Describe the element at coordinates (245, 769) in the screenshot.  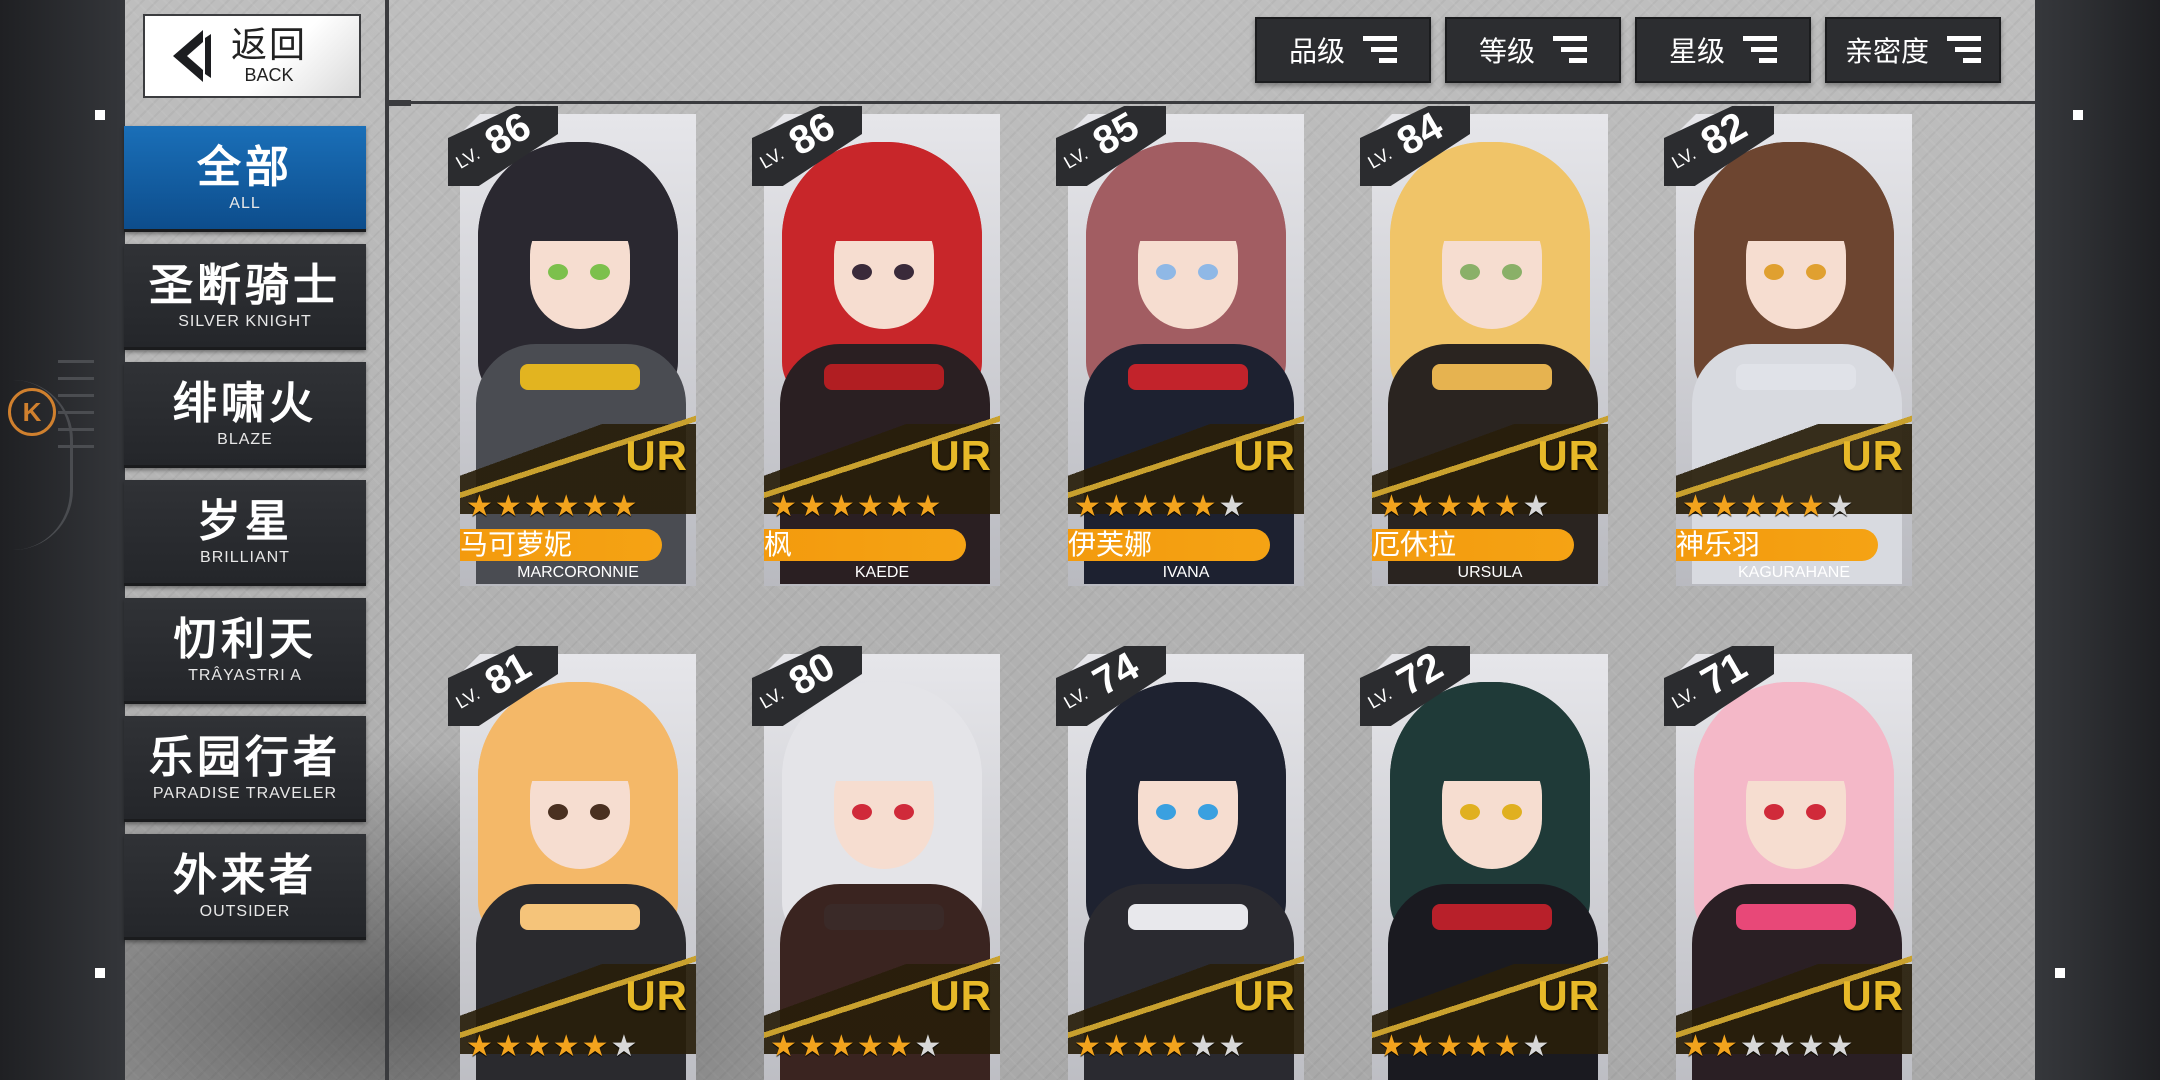
I see `filter-tab-paradise-traveler: 乐园行者 PARADISE TRAVELER` at that location.